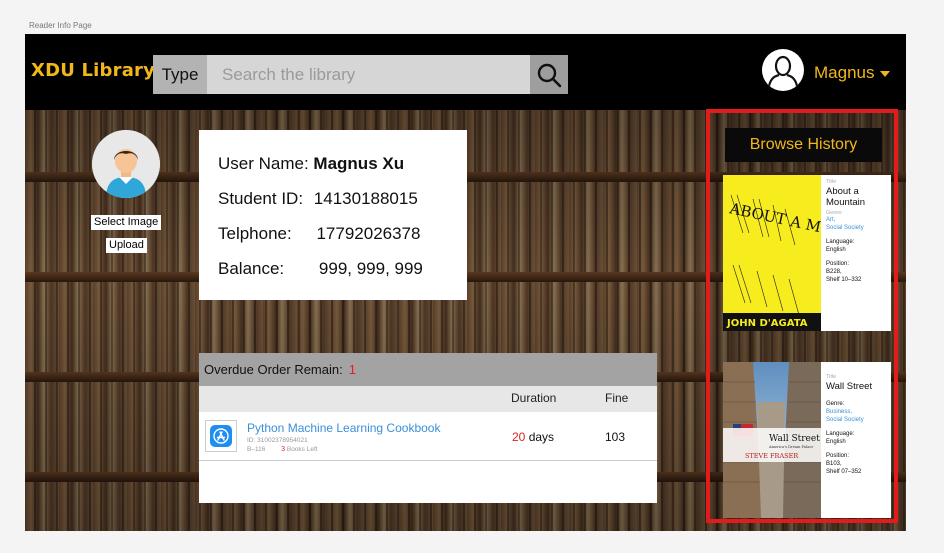 The width and height of the screenshot is (944, 553). I want to click on browse-history-title: Browse History, so click(803, 145).